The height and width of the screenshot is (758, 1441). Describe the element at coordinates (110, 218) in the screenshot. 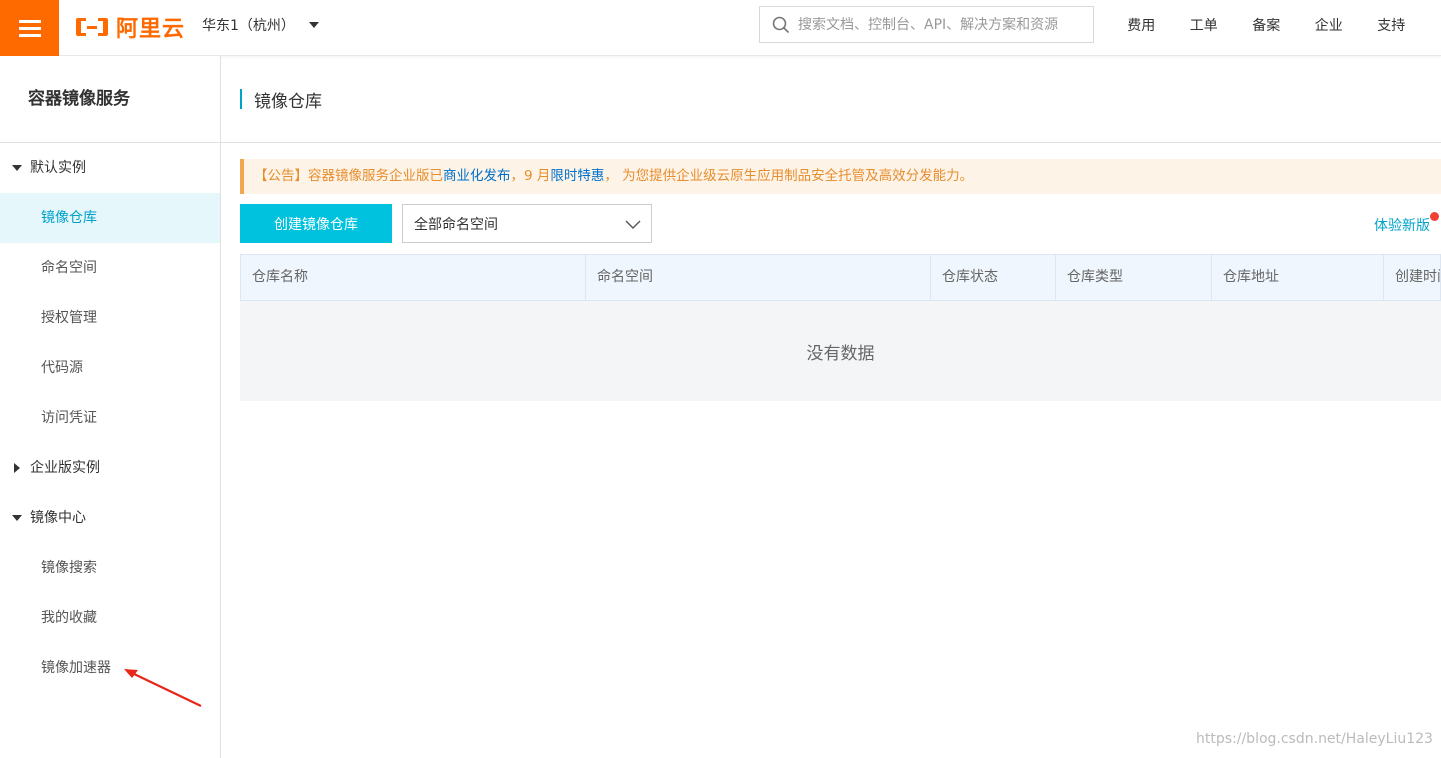

I see `sidebar-item-repositories: 镜像仓库` at that location.